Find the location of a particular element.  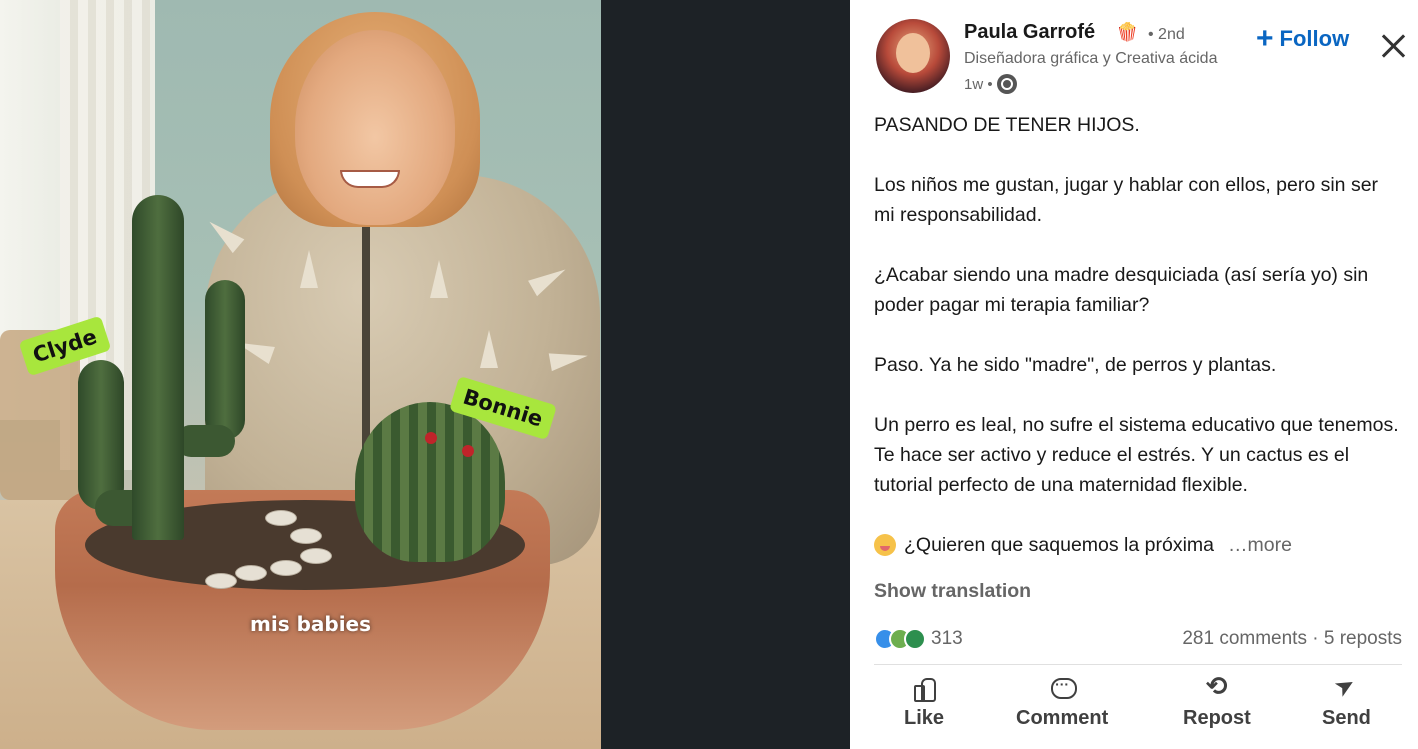

cactus-arm-right is located at coordinates (225, 360).